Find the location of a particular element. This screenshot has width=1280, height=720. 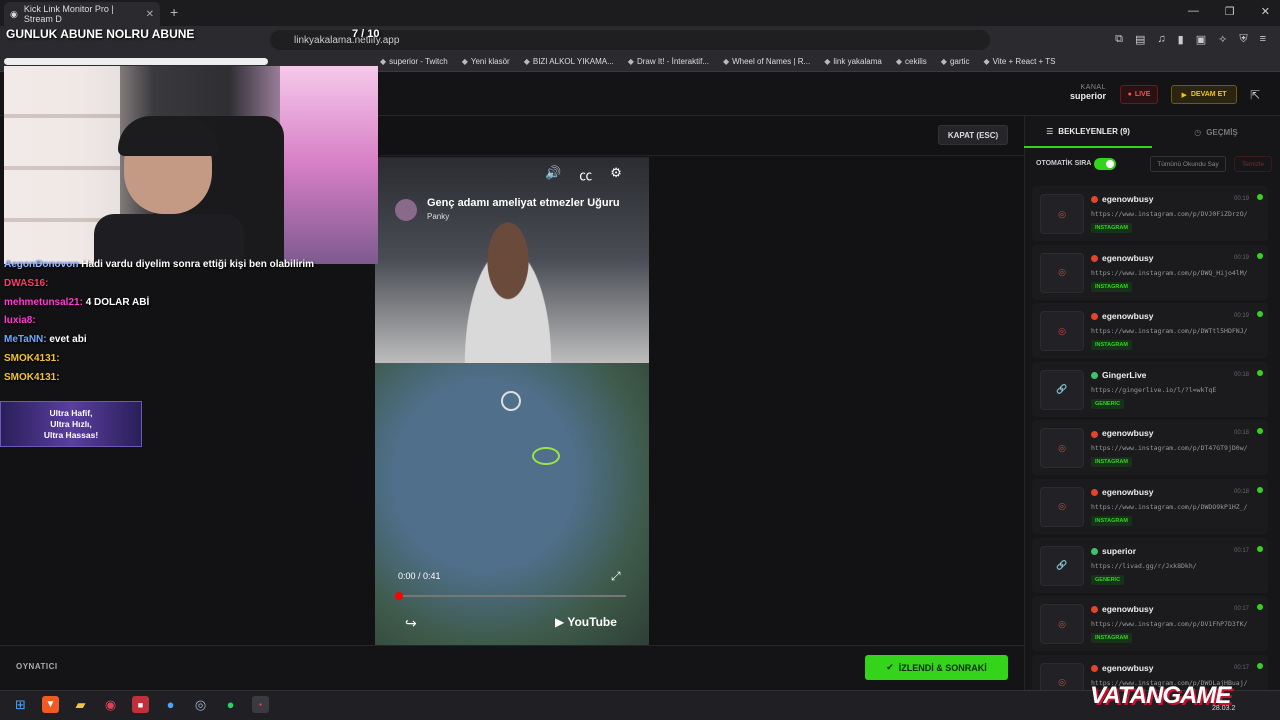

bookmark-item: ◆ link yakalama is located at coordinates (853, 61).